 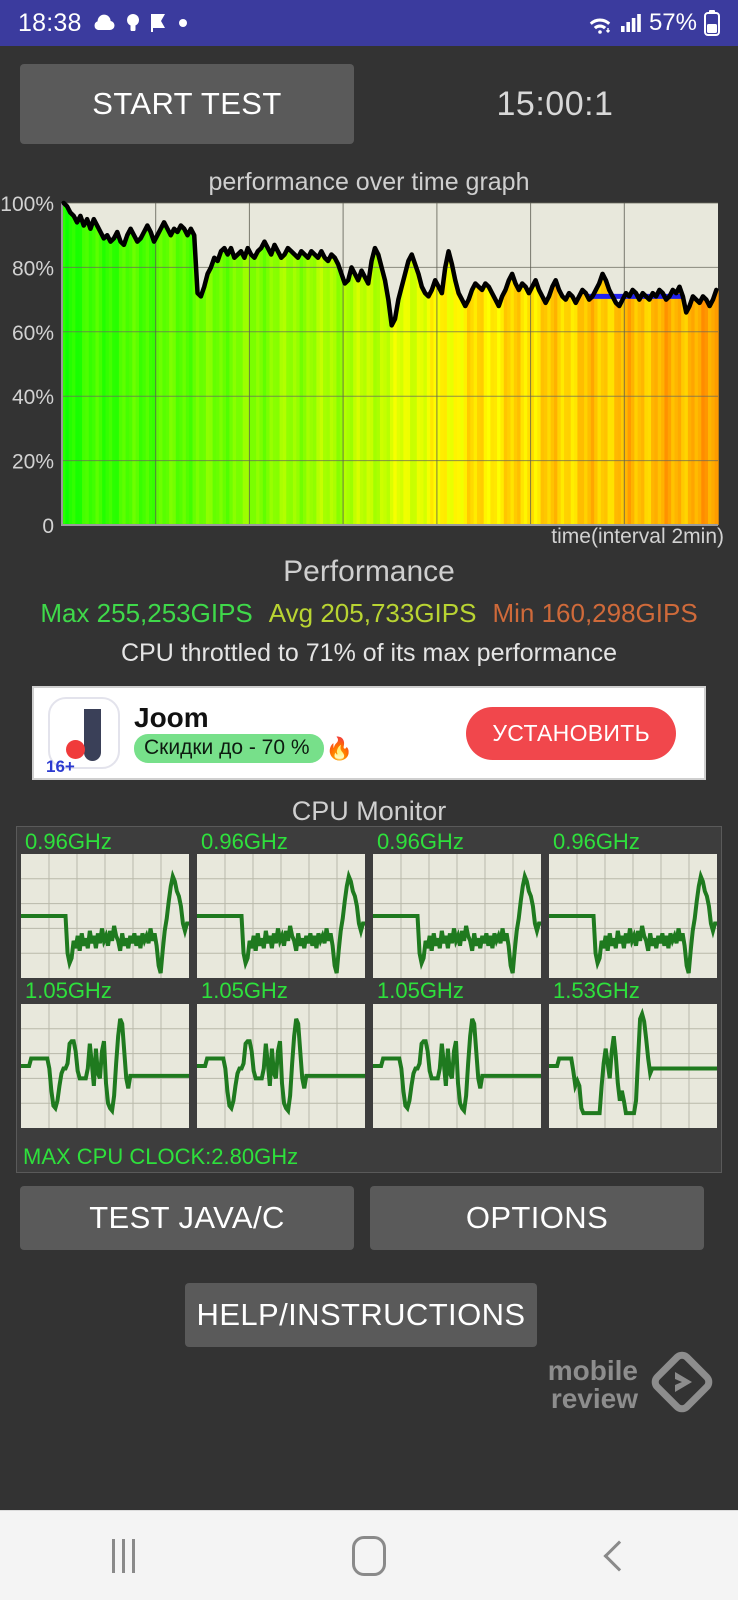 What do you see at coordinates (50, 22) in the screenshot?
I see `status-bar-clock: 18:38` at bounding box center [50, 22].